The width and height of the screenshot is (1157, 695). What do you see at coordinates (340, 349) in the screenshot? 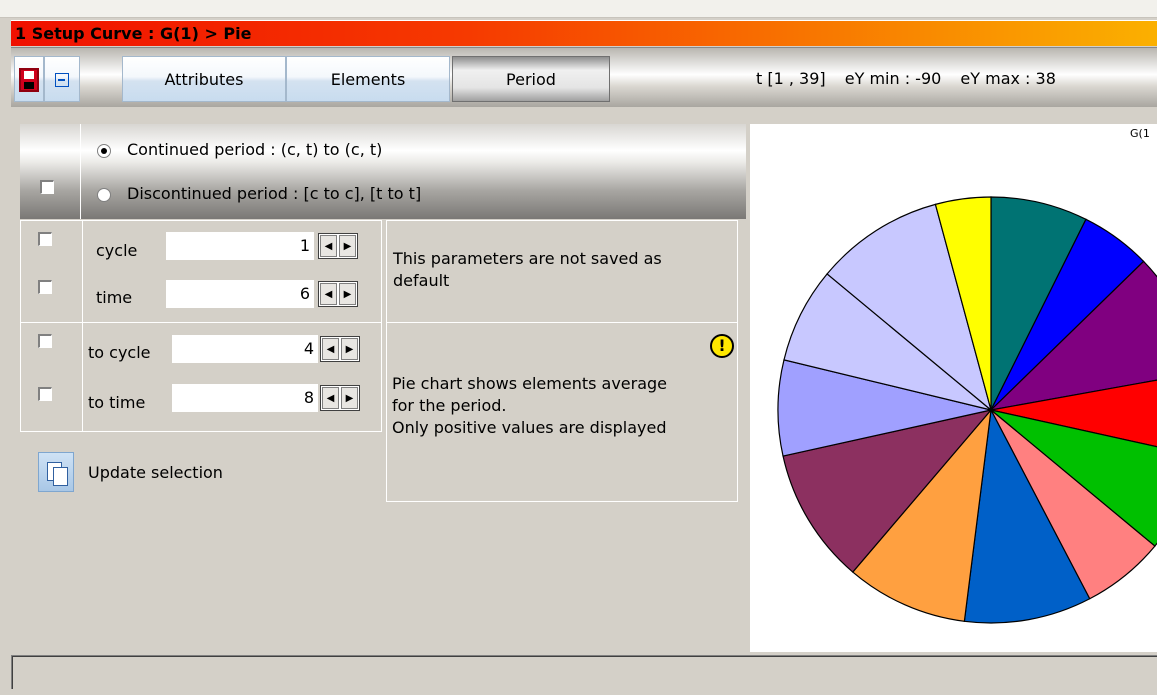
I see `to-cycle-stepper: ◀ ▶` at bounding box center [340, 349].